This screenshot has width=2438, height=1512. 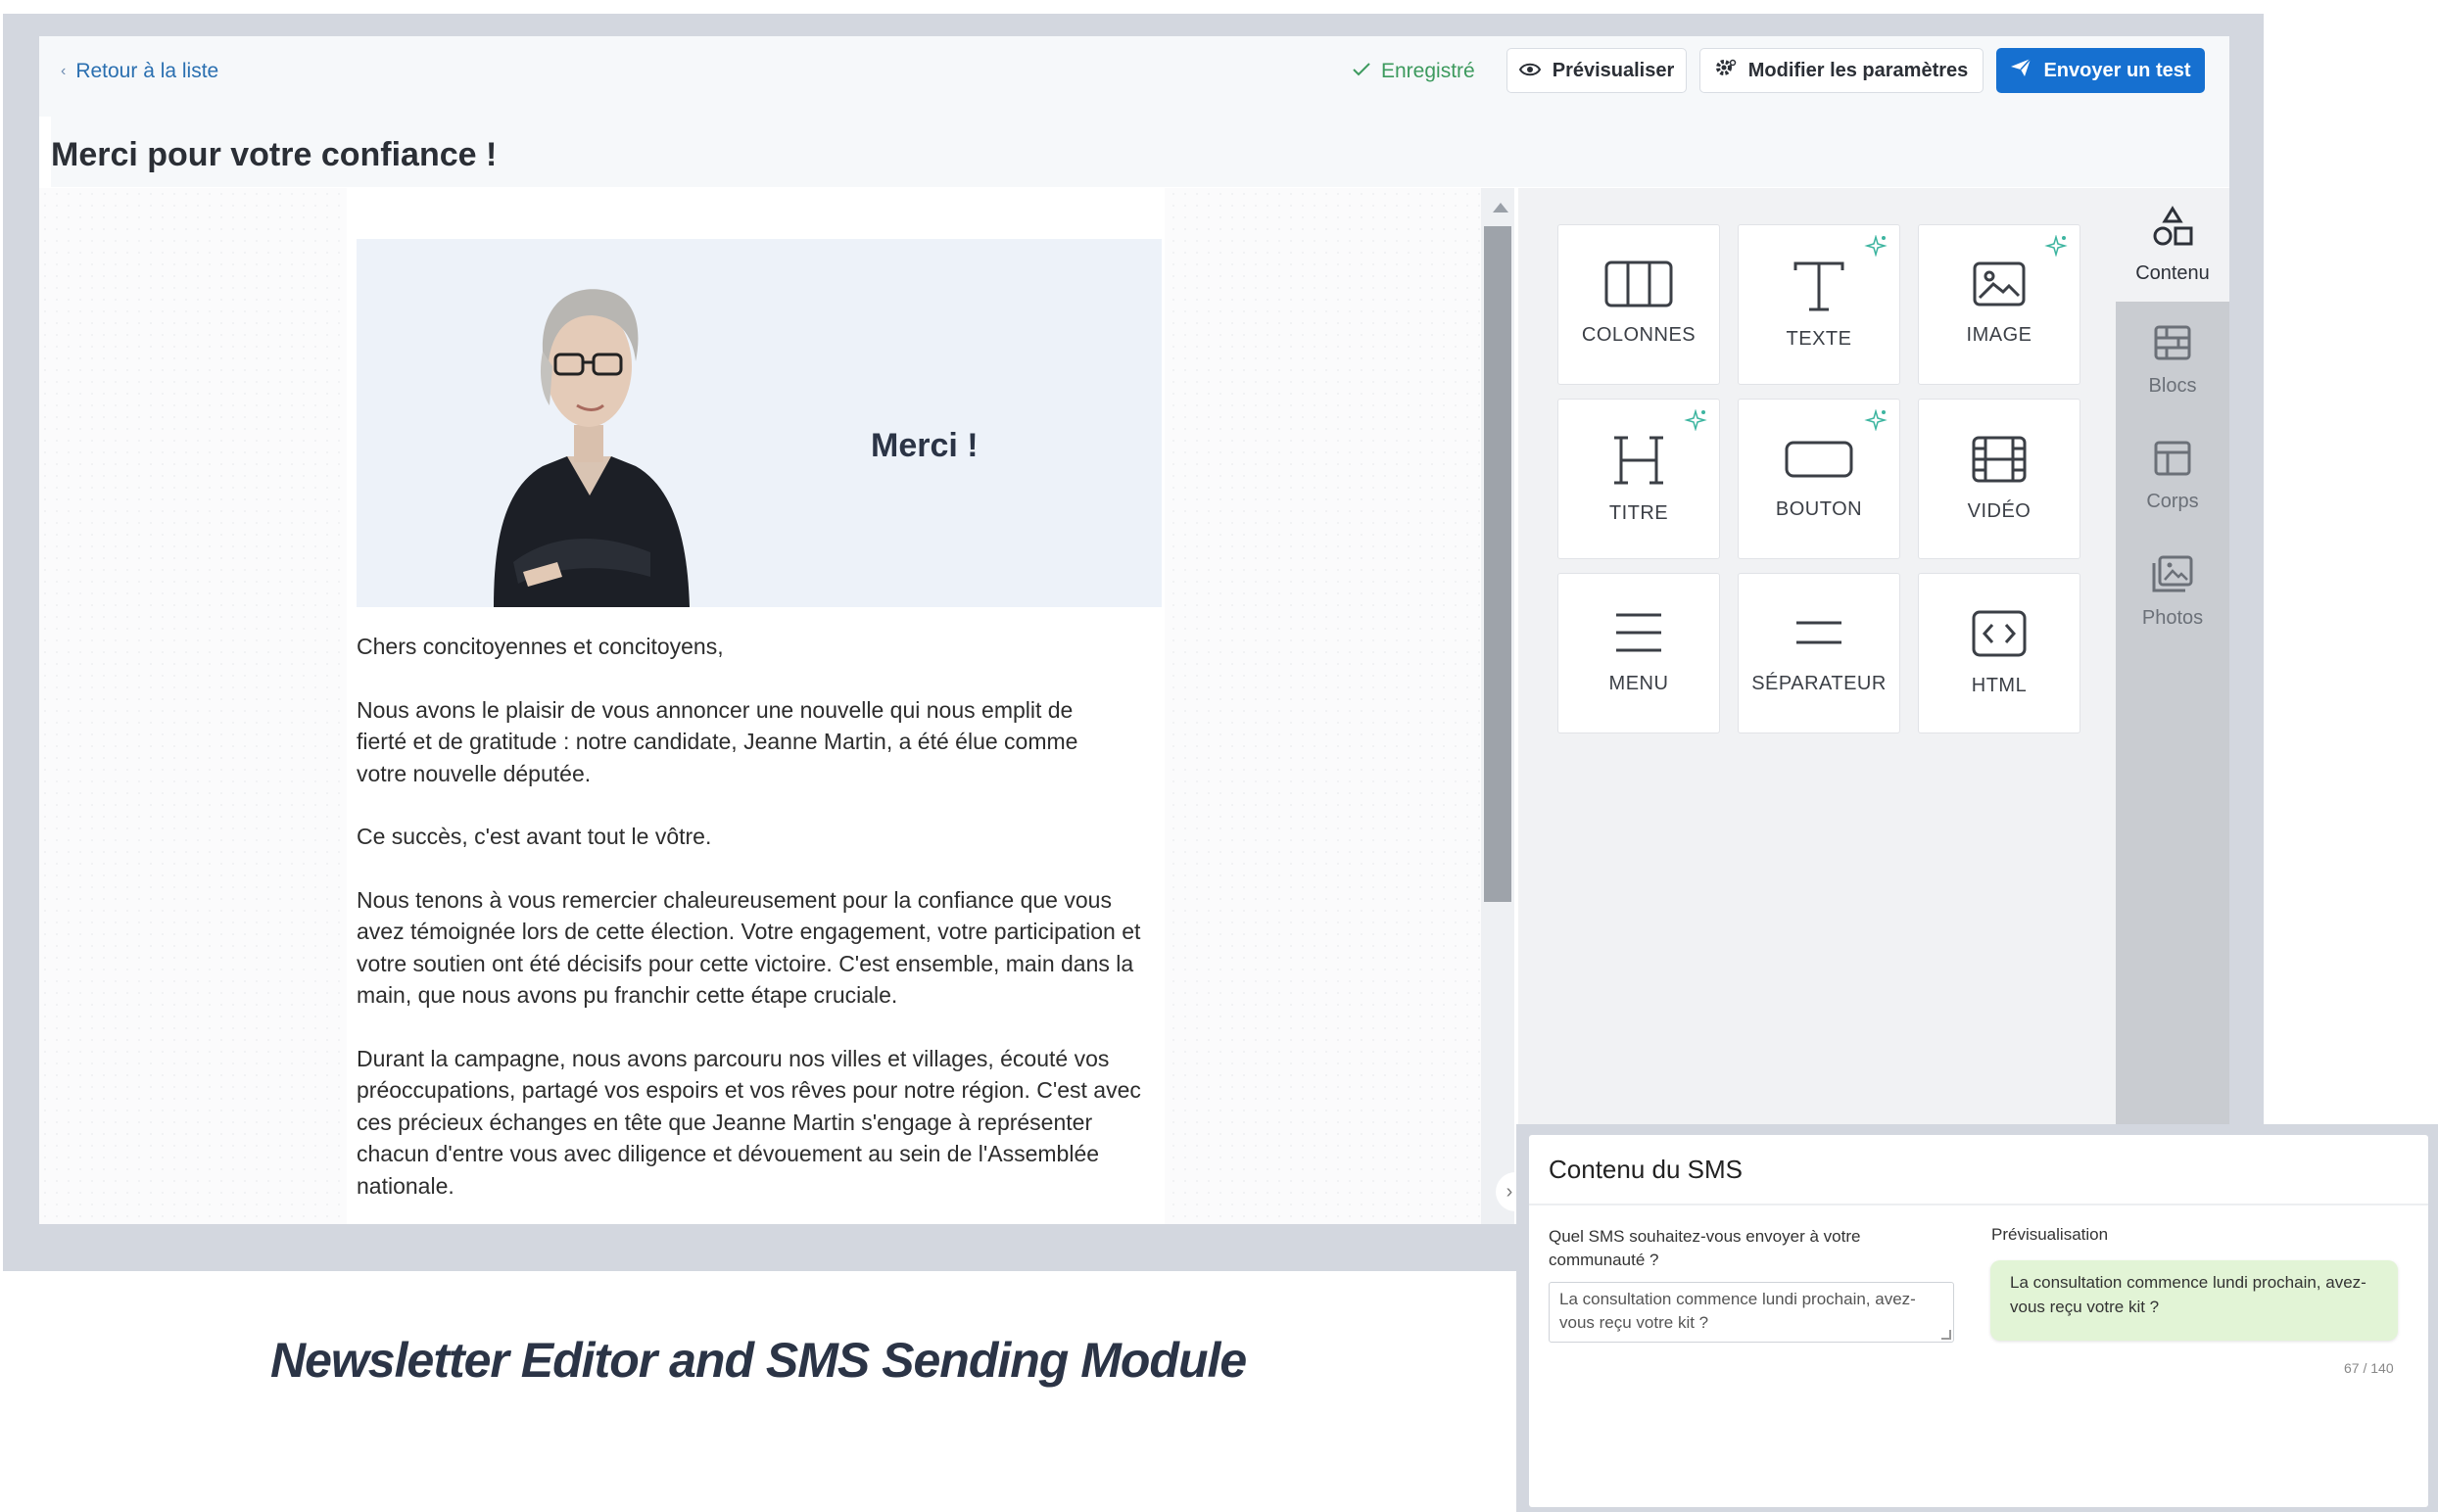 I want to click on tab-label: Contenu, so click(x=2172, y=272).